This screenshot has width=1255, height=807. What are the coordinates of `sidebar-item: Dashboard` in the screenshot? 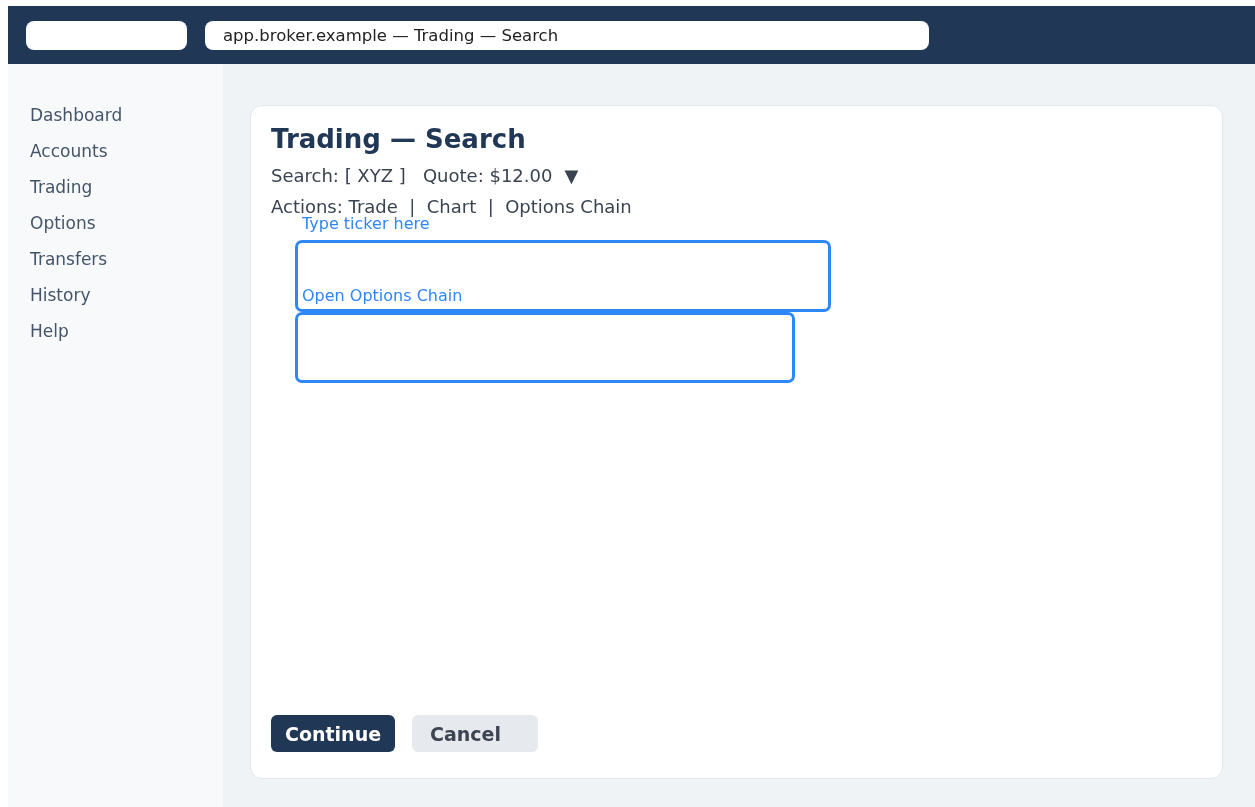 It's located at (76, 122).